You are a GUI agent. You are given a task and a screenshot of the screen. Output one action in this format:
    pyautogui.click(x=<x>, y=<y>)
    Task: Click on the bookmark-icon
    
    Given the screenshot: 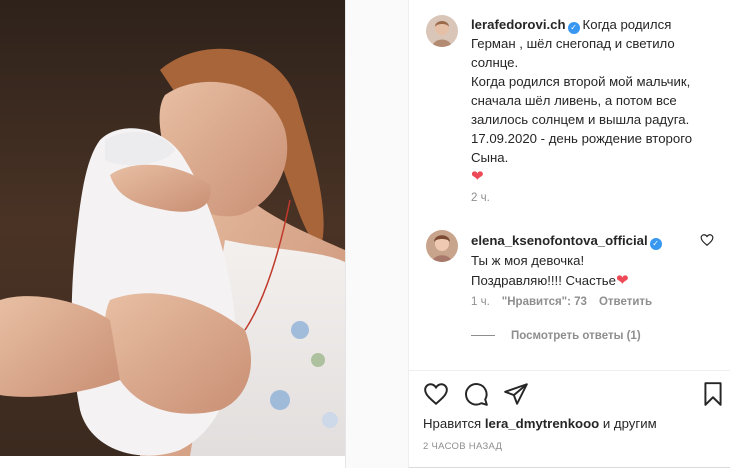 What is the action you would take?
    pyautogui.click(x=713, y=394)
    